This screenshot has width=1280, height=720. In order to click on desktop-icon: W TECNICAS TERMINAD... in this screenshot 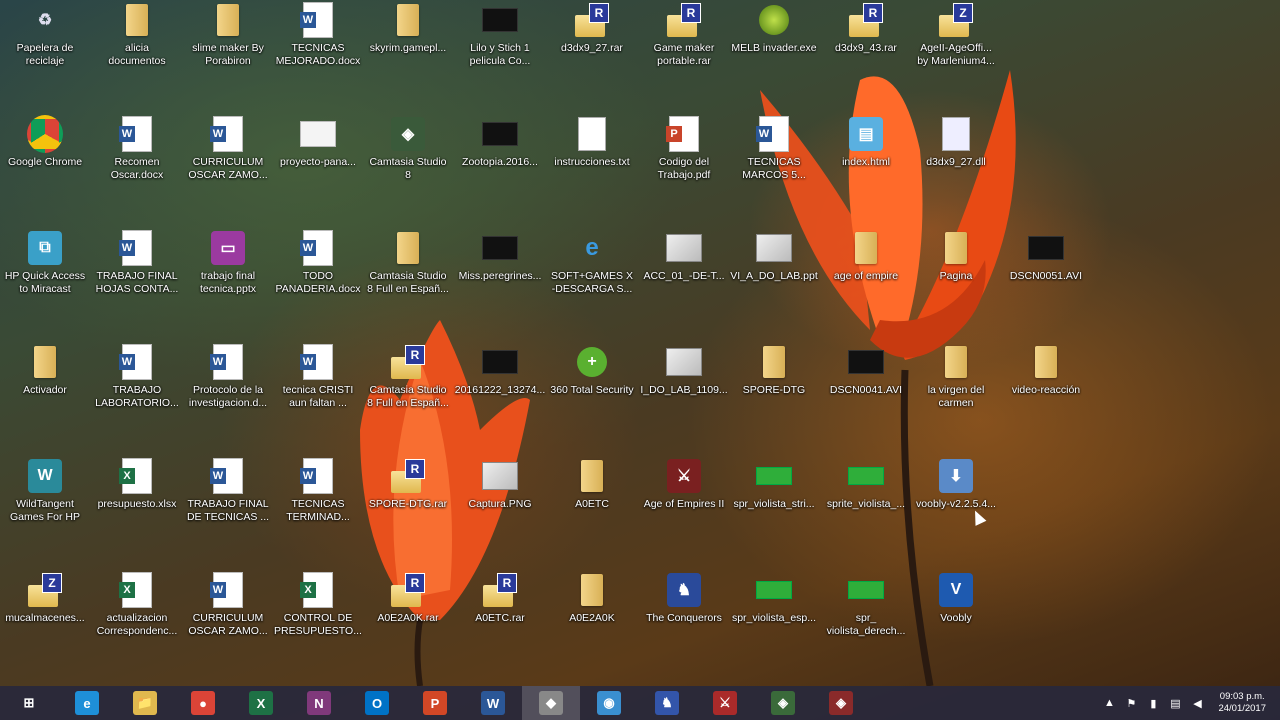, I will do `click(318, 491)`.